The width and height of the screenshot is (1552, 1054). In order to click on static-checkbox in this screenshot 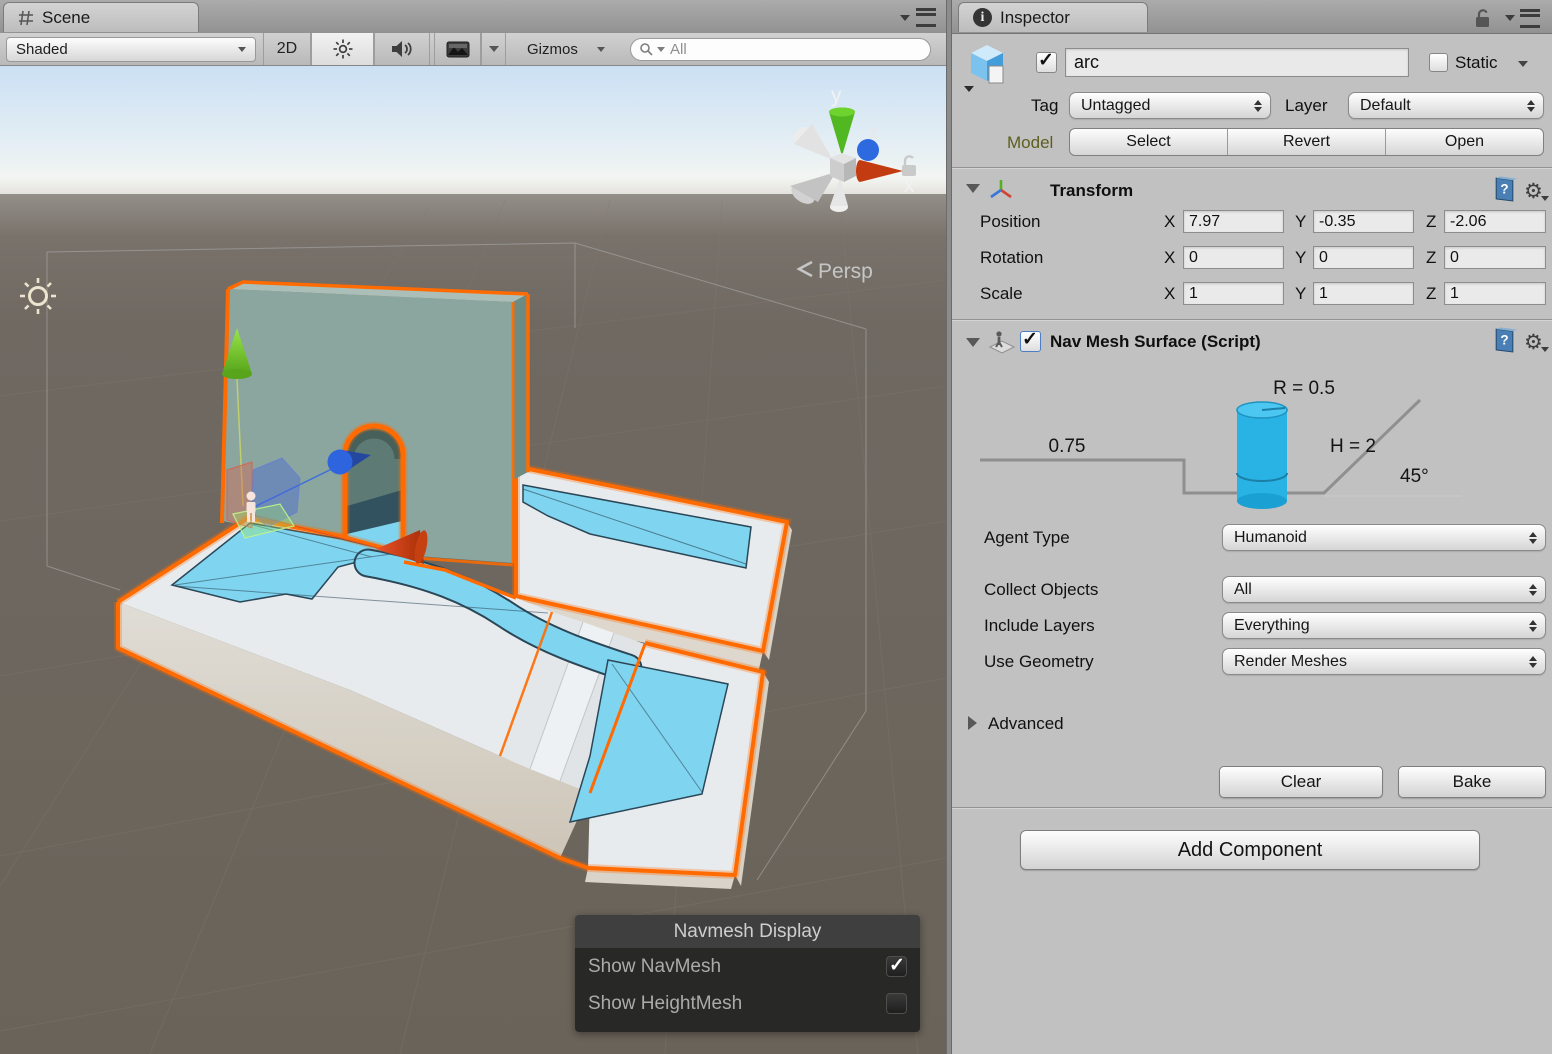, I will do `click(1438, 62)`.